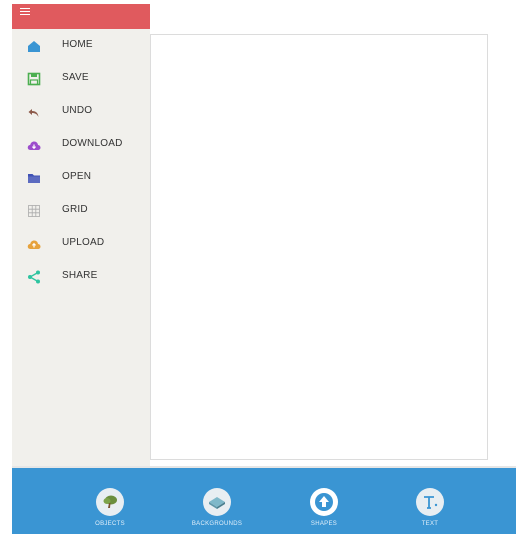  I want to click on menu-item-download: DOWNLOAD, so click(81, 145).